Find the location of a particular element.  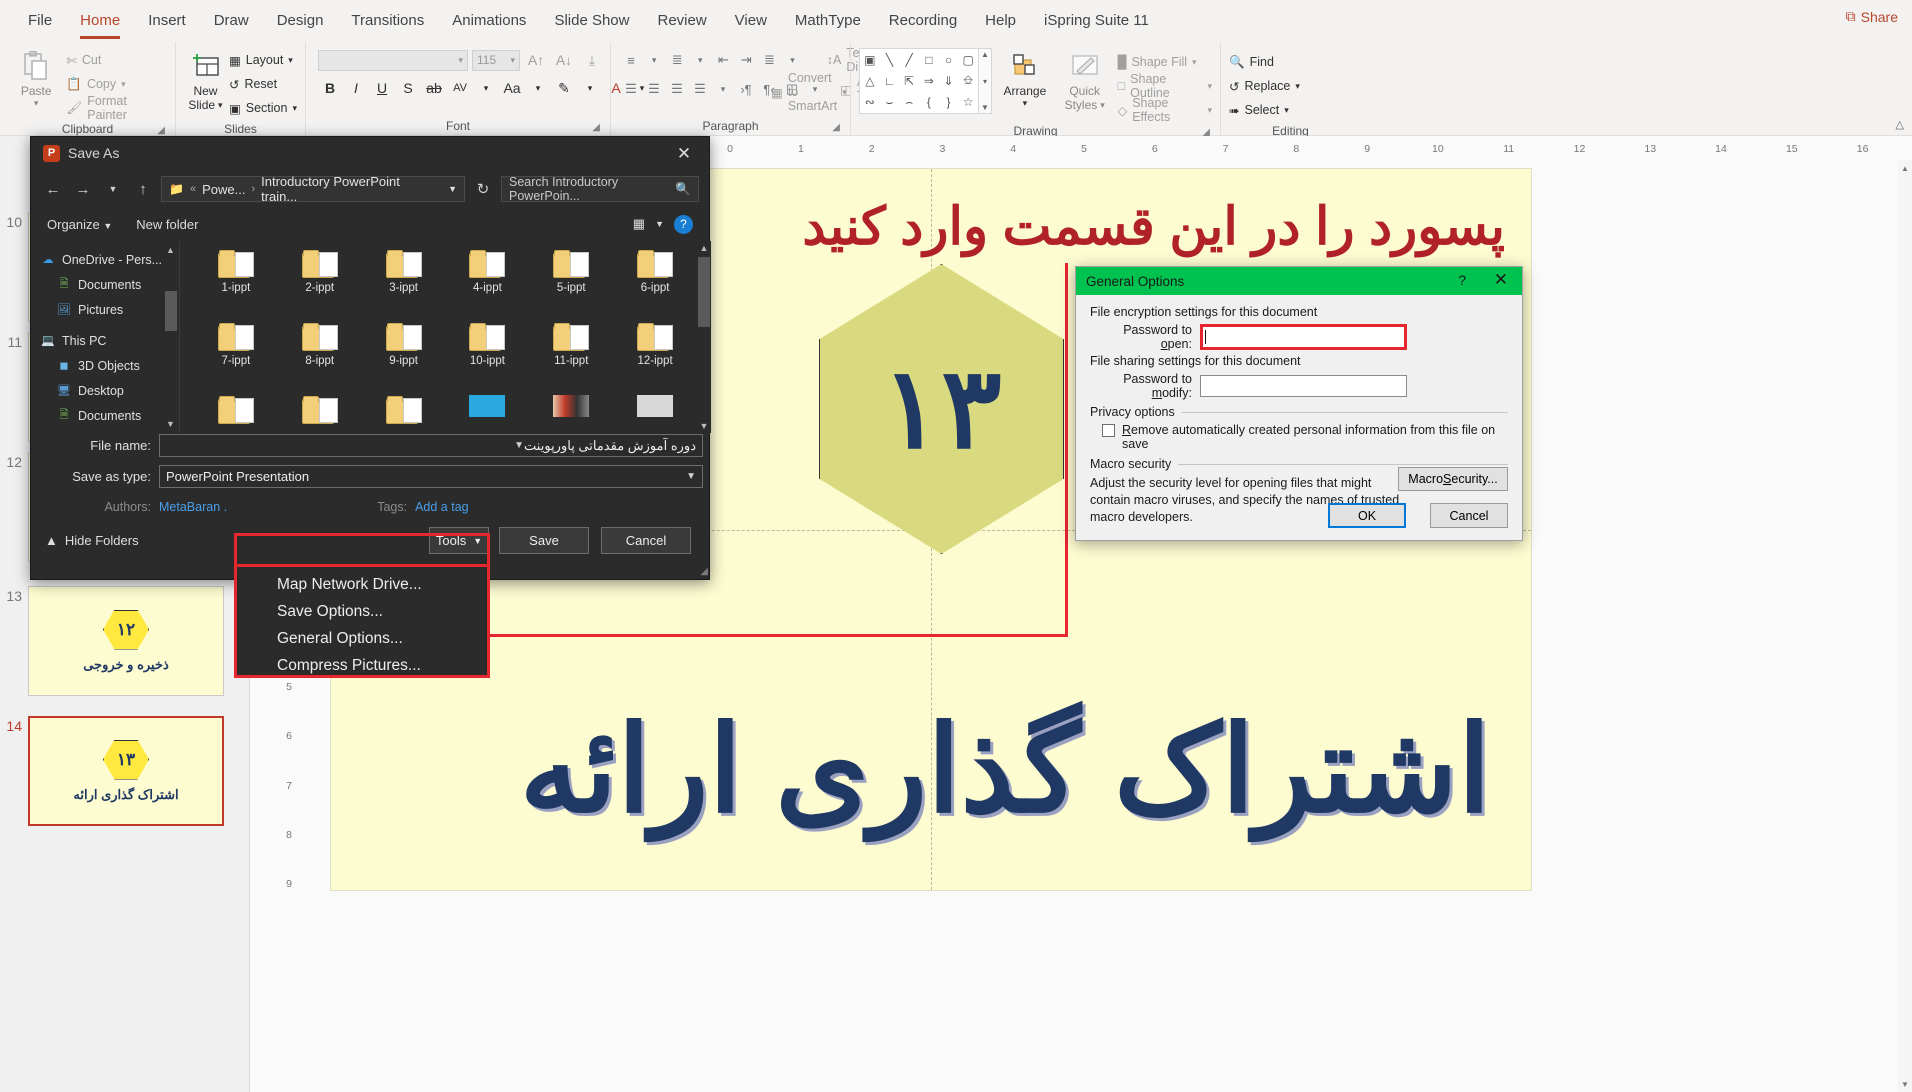

arrange-button: Arrange ▾ is located at coordinates (1025, 78).